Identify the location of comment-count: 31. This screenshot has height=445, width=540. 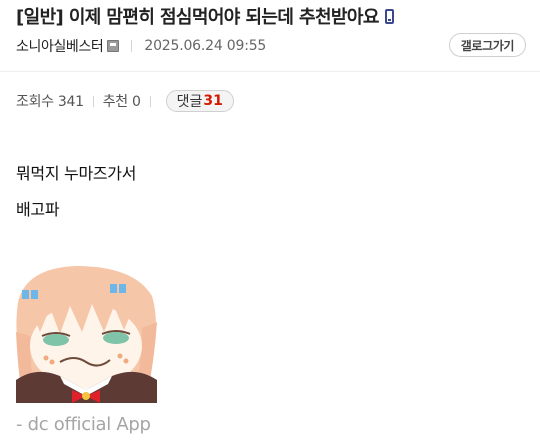
(213, 101).